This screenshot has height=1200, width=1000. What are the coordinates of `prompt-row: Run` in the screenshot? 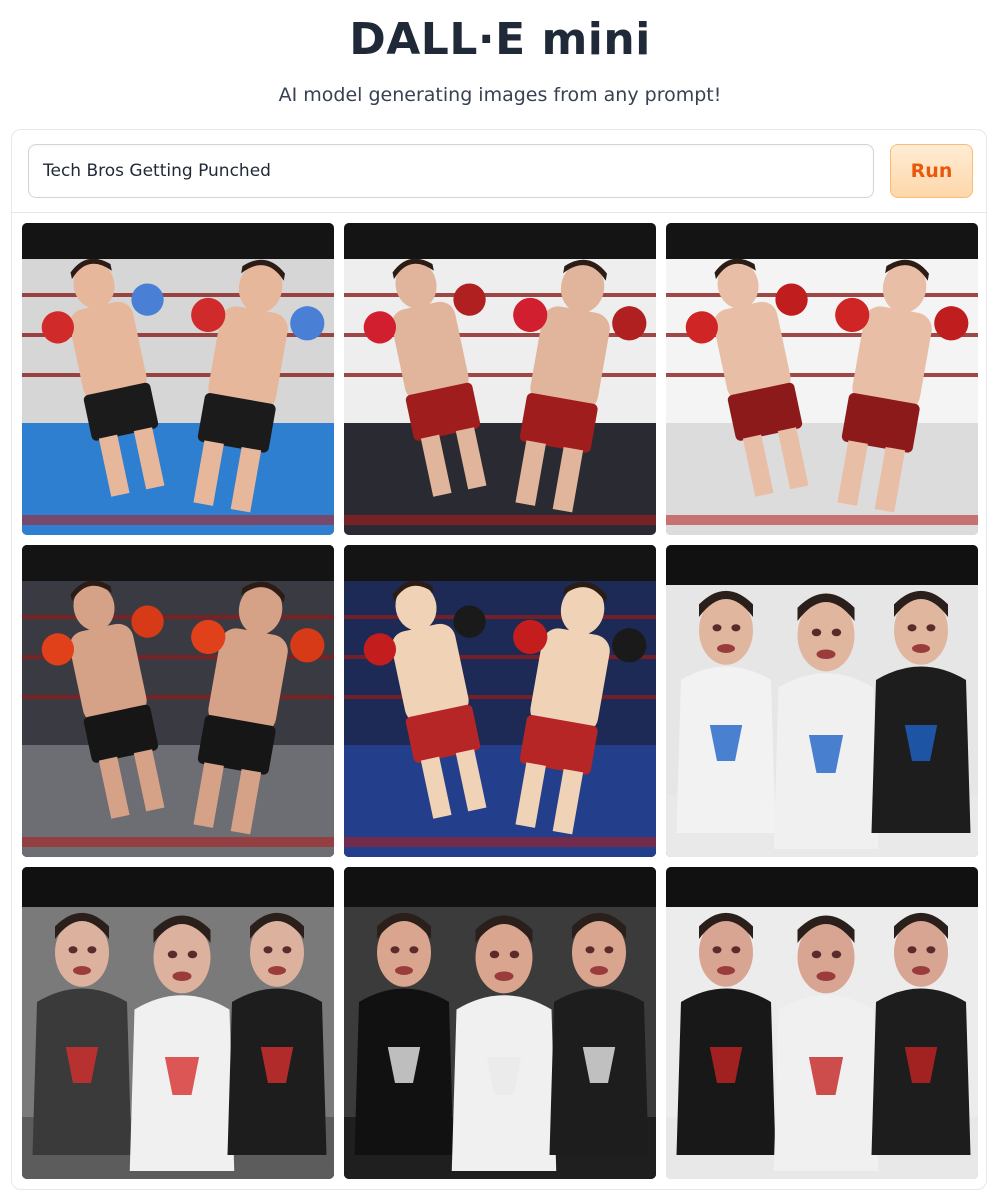 It's located at (499, 171).